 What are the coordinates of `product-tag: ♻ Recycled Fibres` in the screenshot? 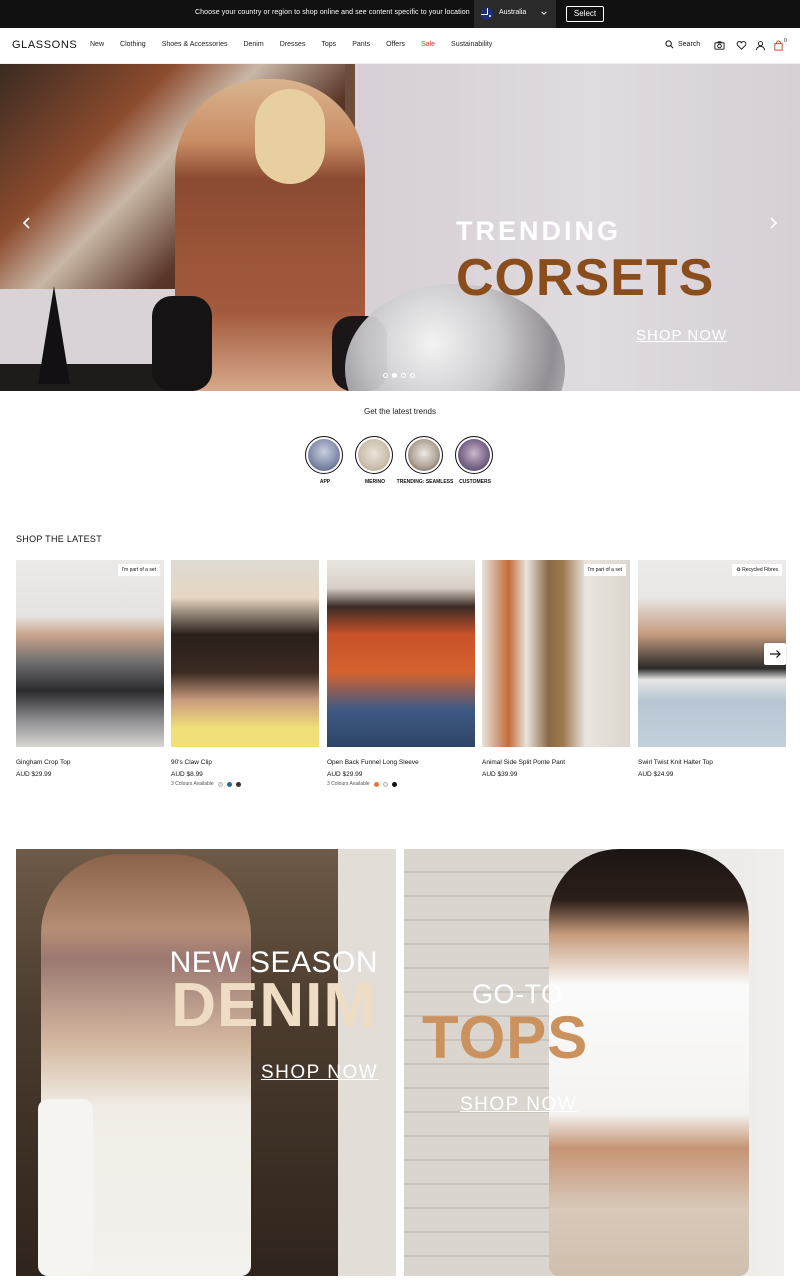 It's located at (757, 570).